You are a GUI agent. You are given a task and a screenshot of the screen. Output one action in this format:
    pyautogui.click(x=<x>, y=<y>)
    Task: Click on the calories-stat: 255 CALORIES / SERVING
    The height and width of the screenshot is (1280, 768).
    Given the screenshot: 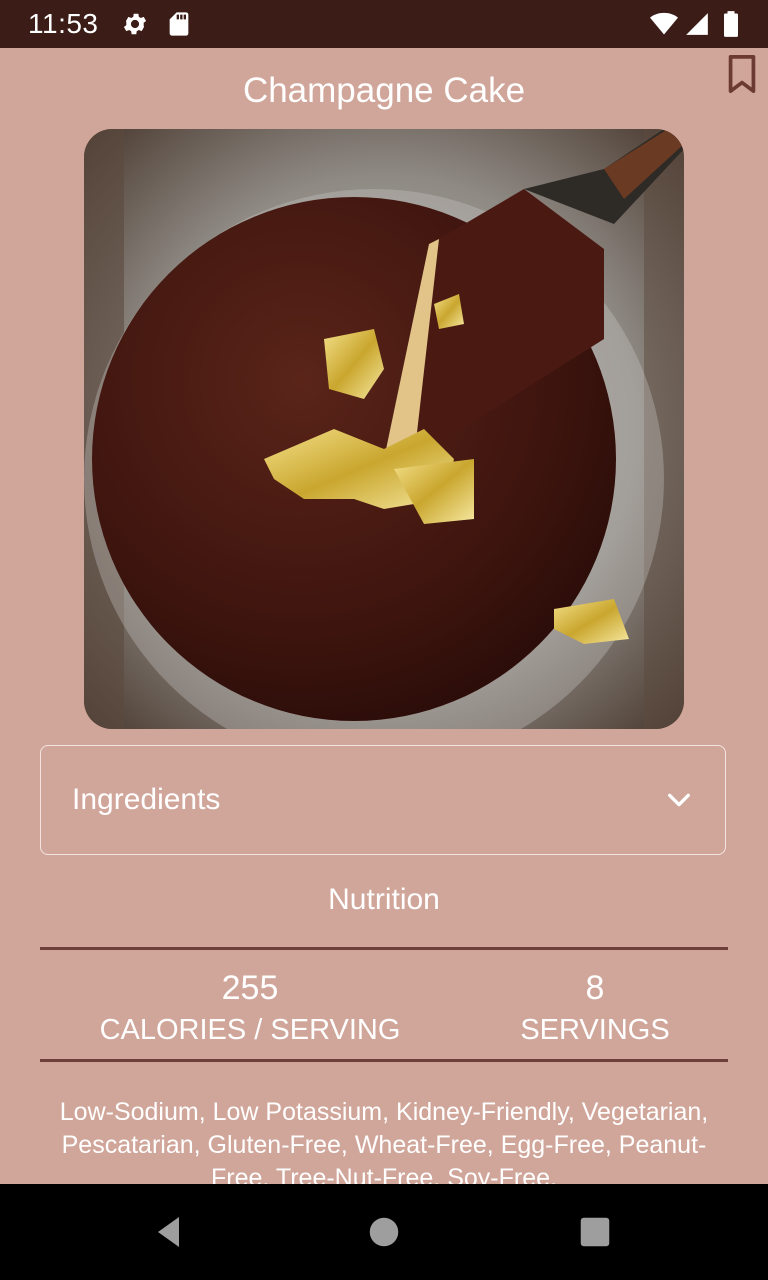 What is the action you would take?
    pyautogui.click(x=250, y=1008)
    